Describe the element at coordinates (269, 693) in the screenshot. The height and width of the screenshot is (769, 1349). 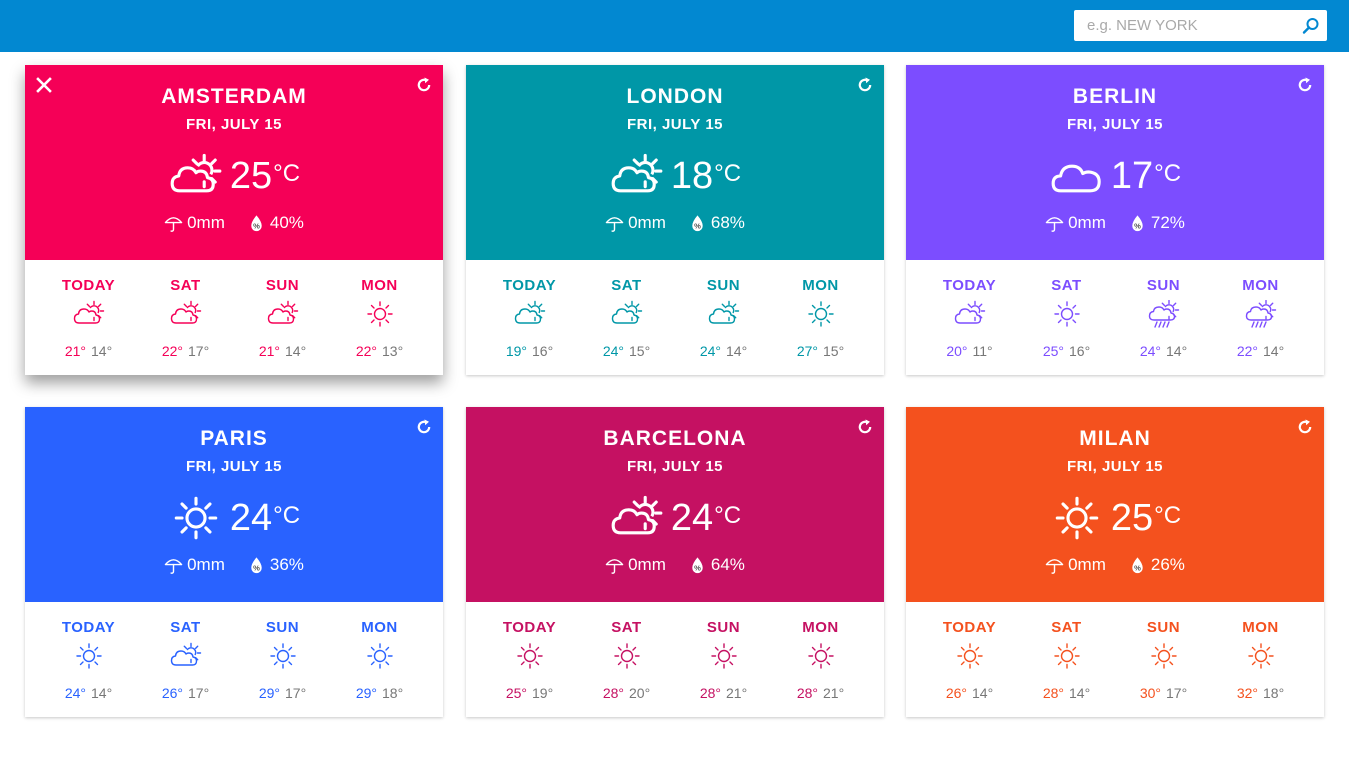
I see `high-temp: 29°` at that location.